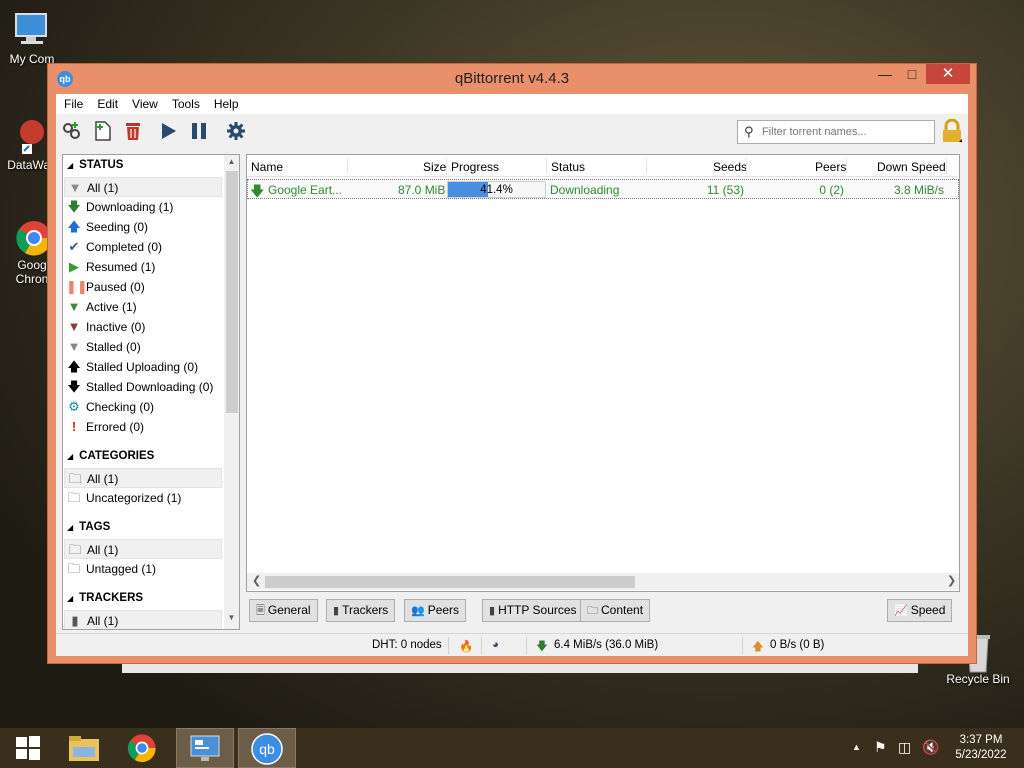  I want to click on filter-label: All (1), so click(103, 621).